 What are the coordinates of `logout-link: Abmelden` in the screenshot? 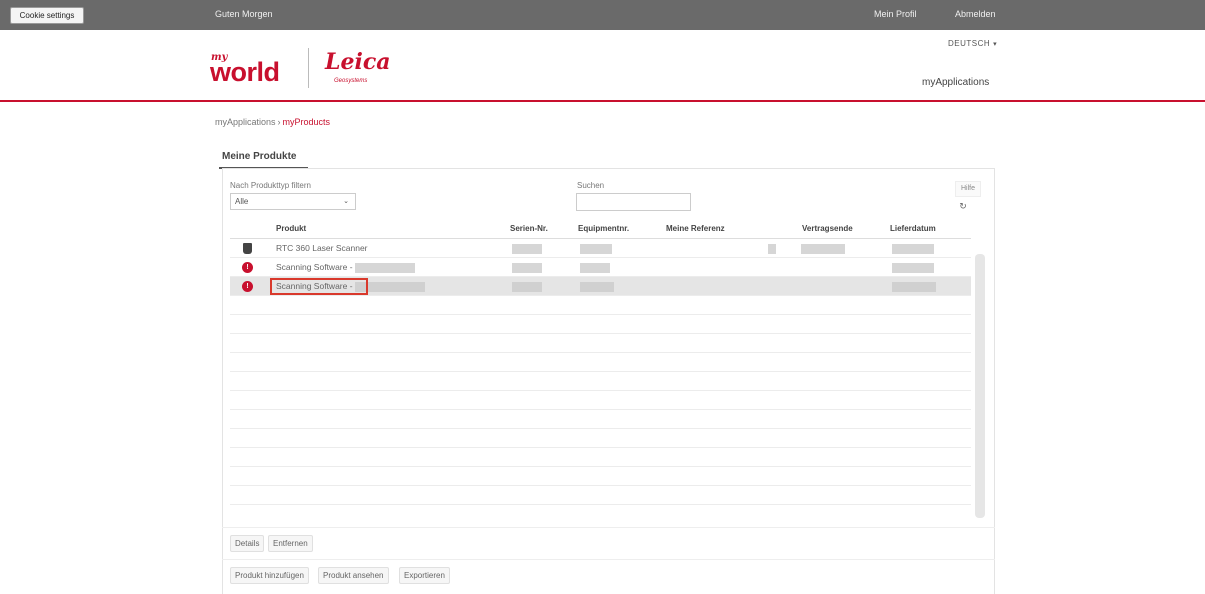 It's located at (975, 14).